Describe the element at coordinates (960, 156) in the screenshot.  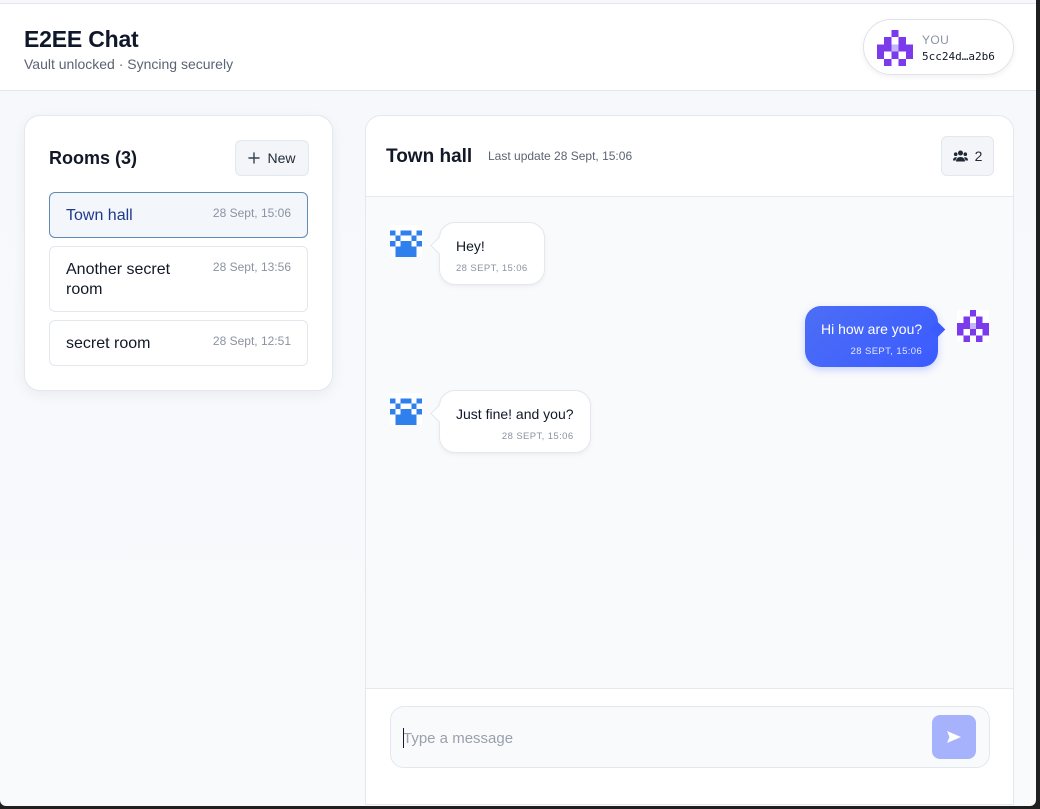
I see `users-icon` at that location.